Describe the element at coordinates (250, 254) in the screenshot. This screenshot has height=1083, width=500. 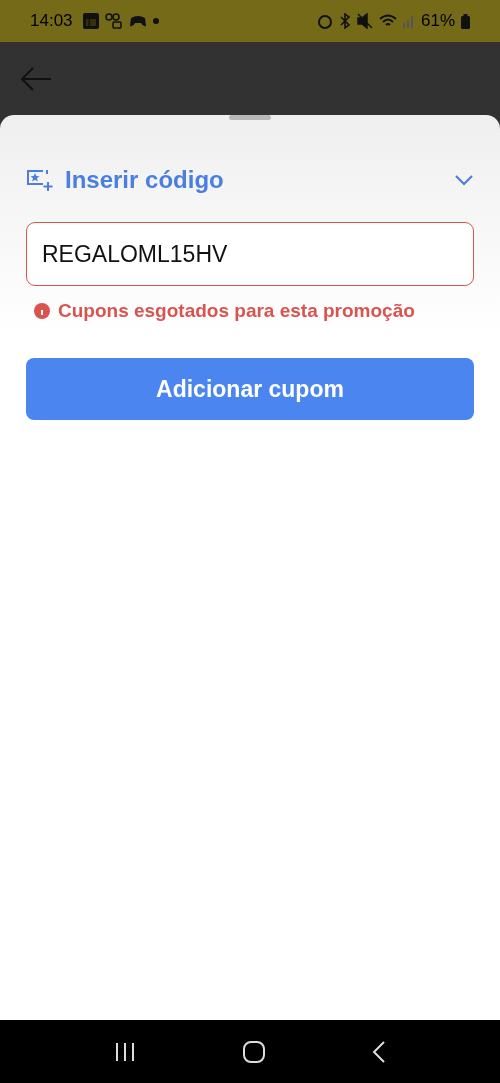
I see `coupon-code-field: REGALOML15HV` at that location.